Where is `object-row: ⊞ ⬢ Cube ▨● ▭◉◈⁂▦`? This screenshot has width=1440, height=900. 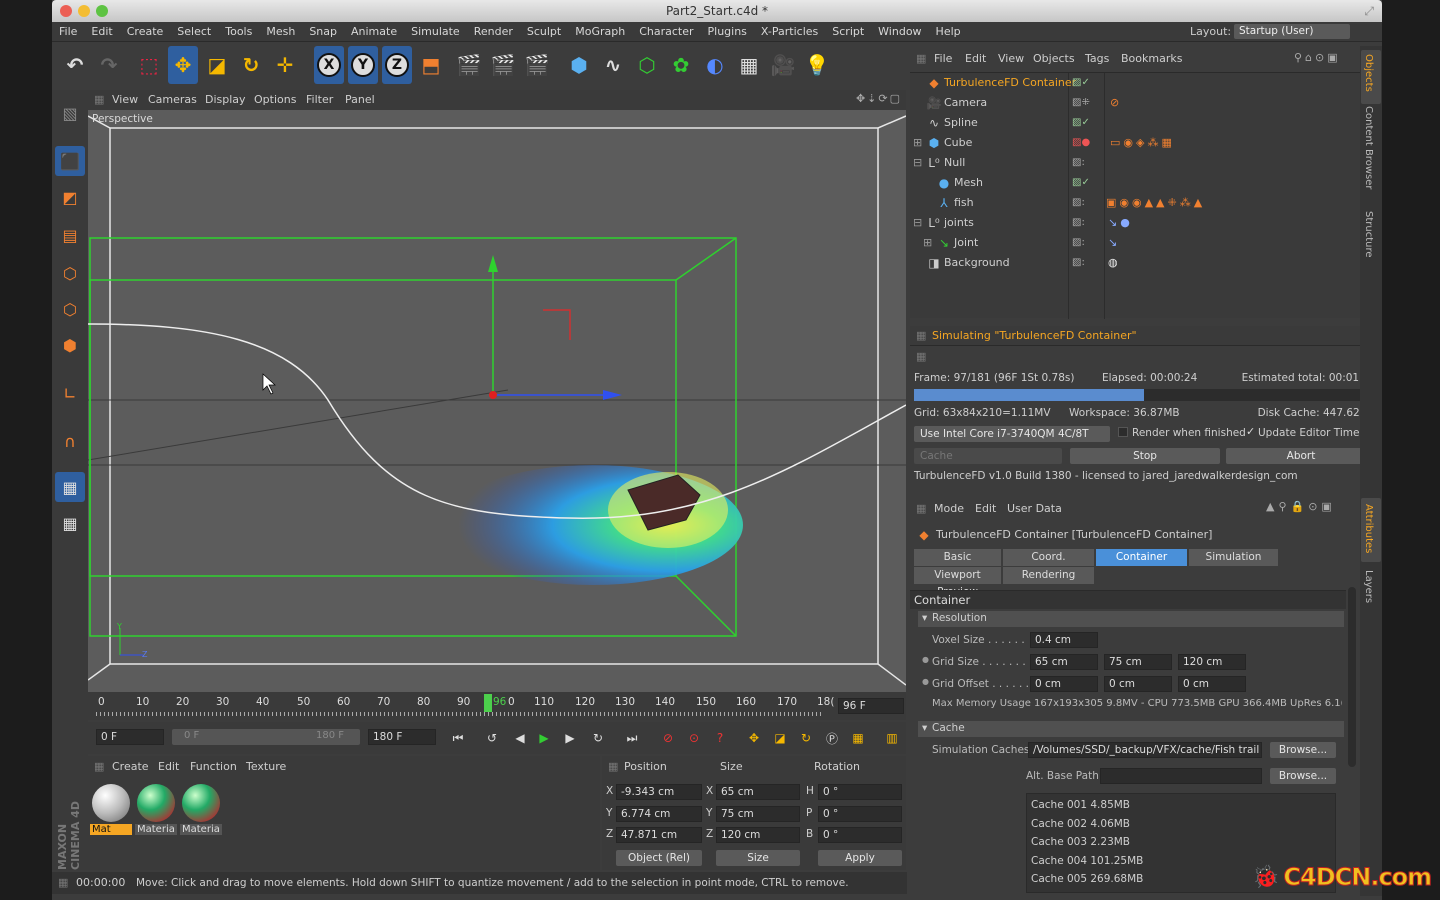
object-row: ⊞ ⬢ Cube ▨● ▭◉◈⁂▦ is located at coordinates (1135, 143).